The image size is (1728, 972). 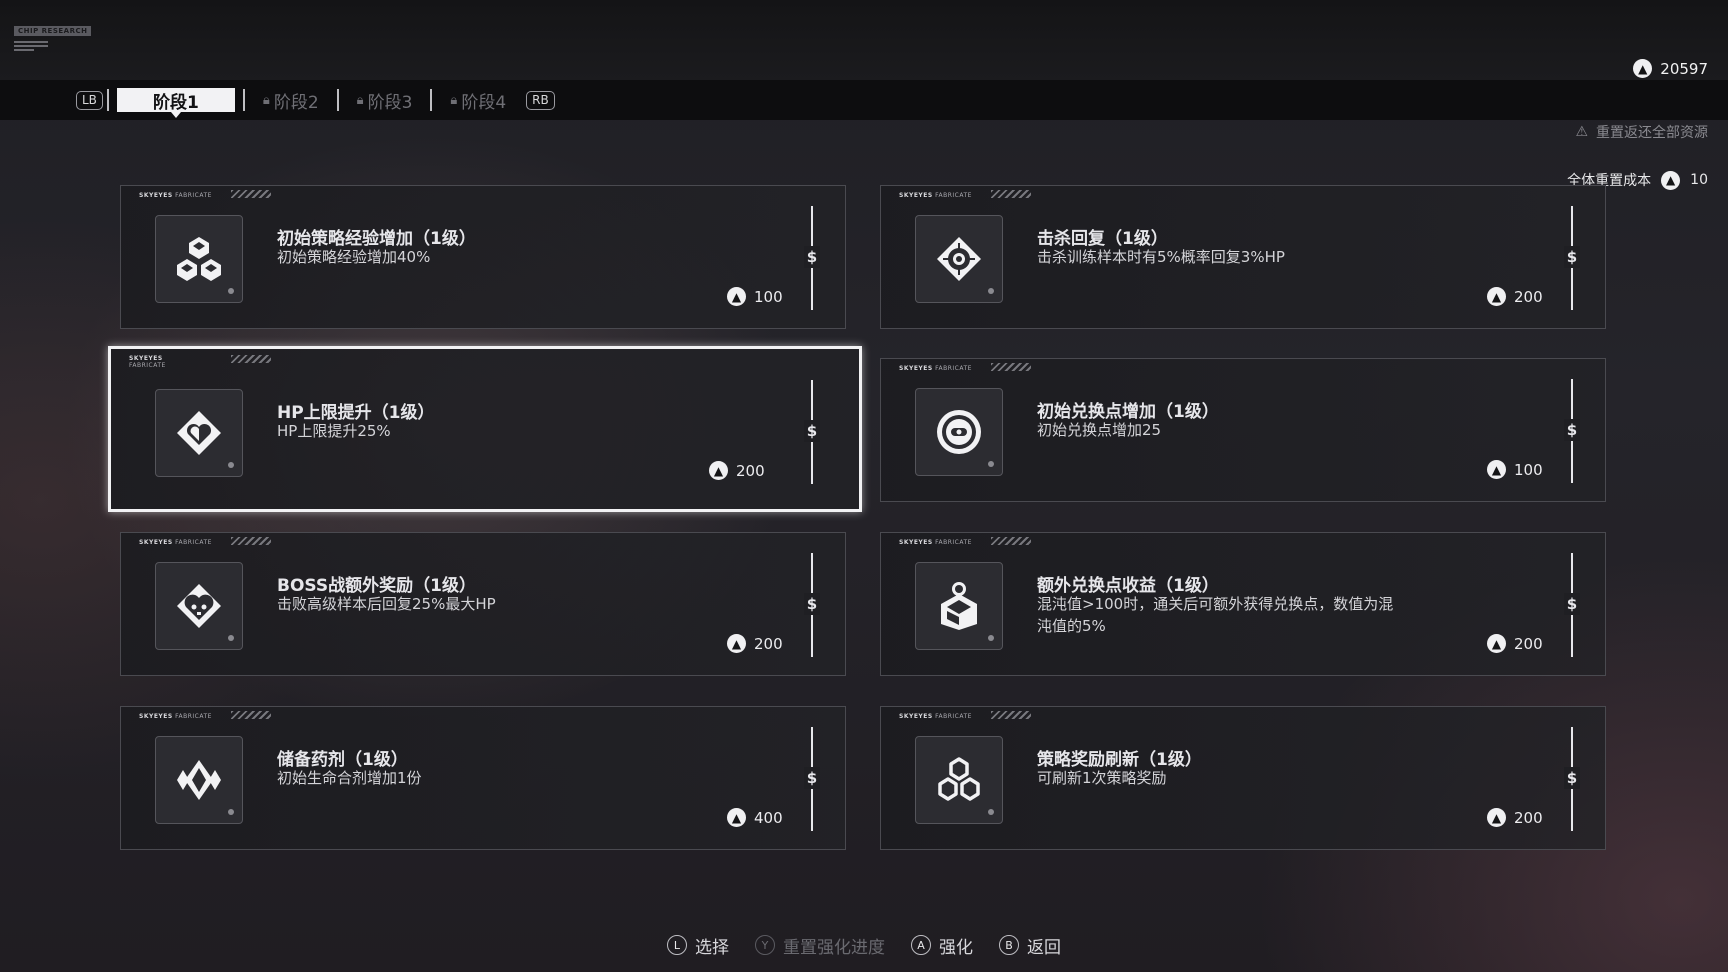 What do you see at coordinates (1030, 945) in the screenshot?
I see `hint-back: B 返回` at bounding box center [1030, 945].